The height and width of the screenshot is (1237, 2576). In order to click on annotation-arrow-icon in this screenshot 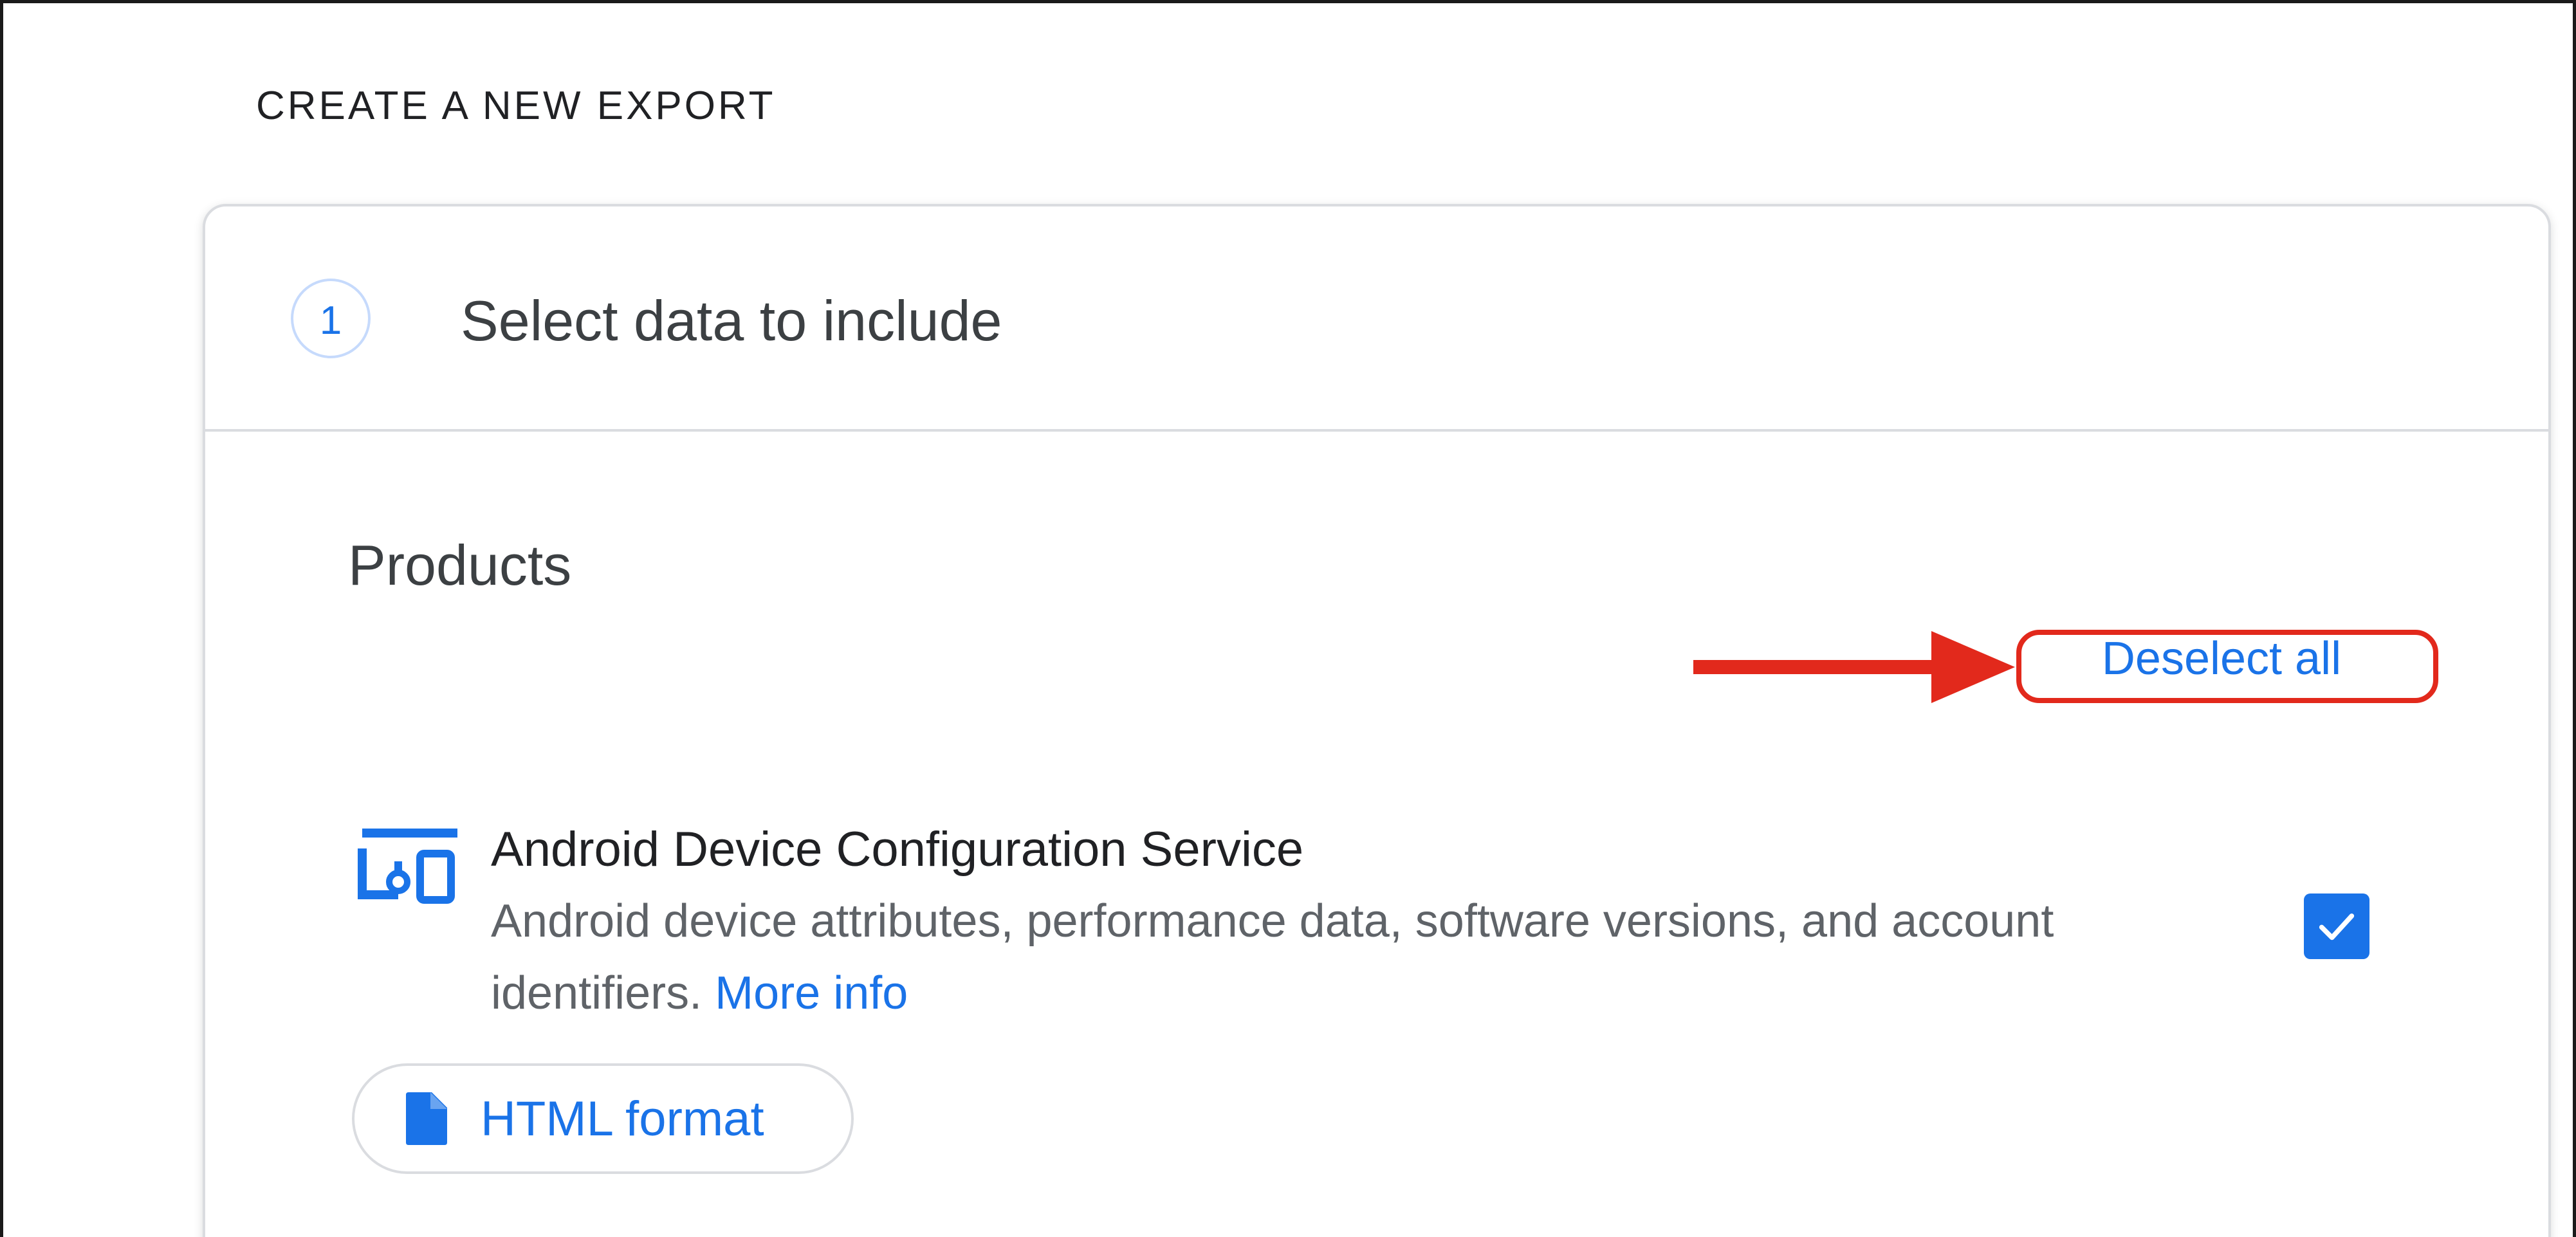, I will do `click(1854, 667)`.